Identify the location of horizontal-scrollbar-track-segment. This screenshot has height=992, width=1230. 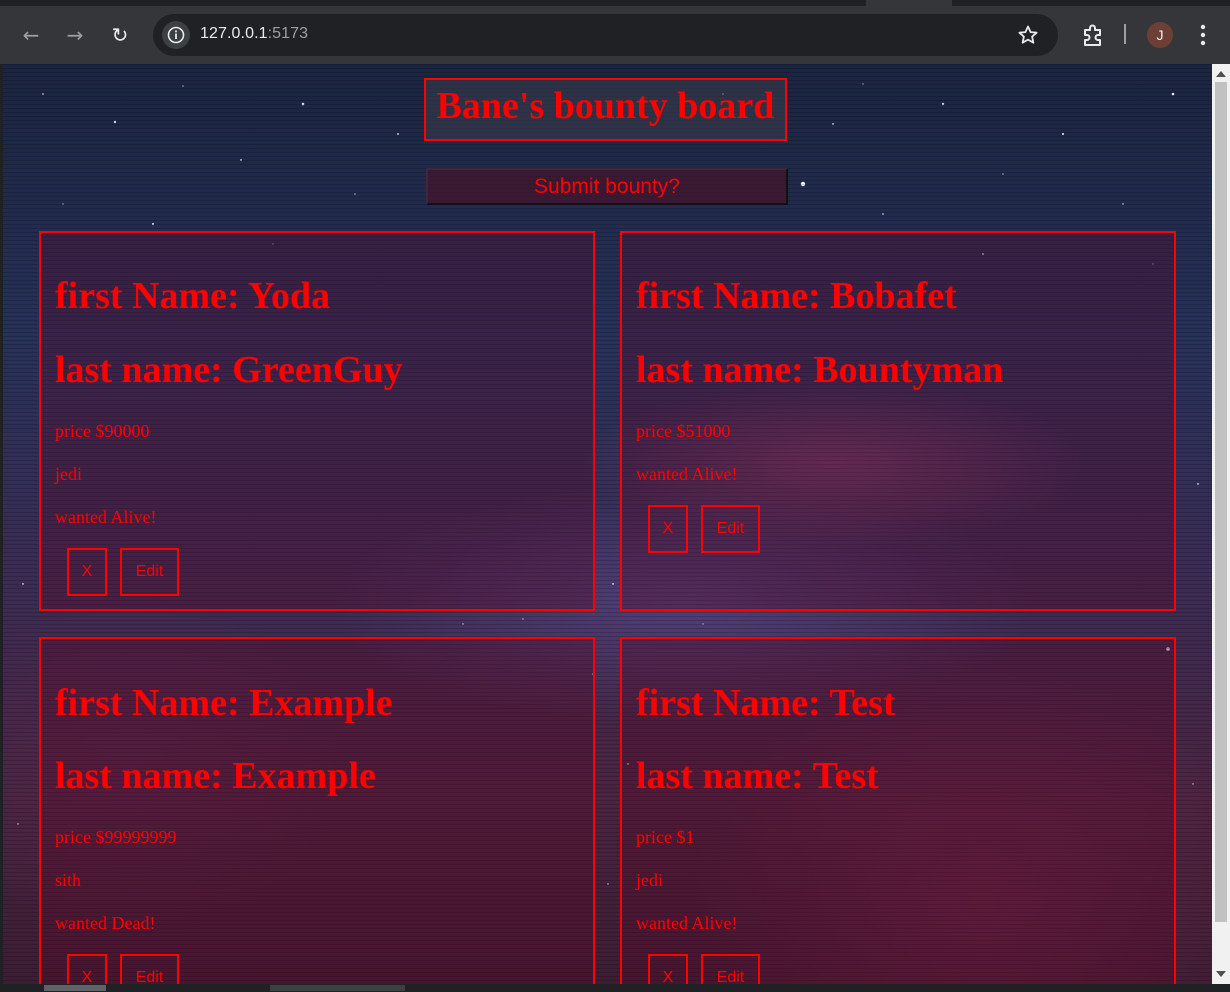
(337, 988).